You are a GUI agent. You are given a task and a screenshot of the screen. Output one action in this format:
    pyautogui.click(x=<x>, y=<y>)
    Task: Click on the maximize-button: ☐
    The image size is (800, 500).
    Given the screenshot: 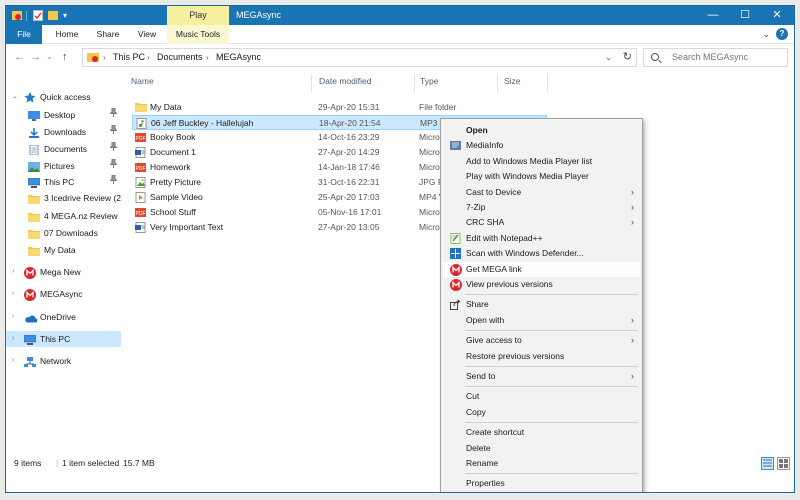 What is the action you would take?
    pyautogui.click(x=745, y=15)
    